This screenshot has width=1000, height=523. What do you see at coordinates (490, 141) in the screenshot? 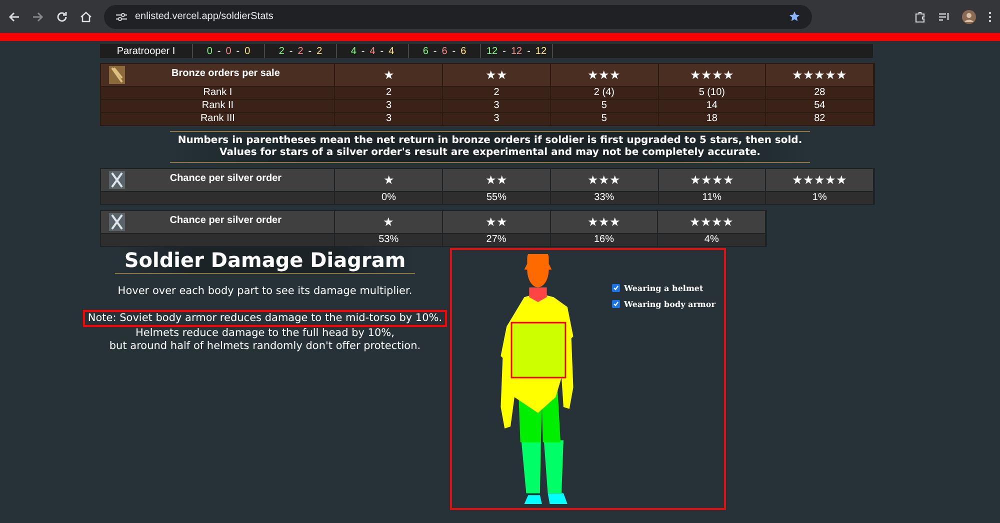
I see `note-text: Numbers in parentheses mean the net return in bronze orders if soldier is first upgraded to 5 stars, then sold.` at bounding box center [490, 141].